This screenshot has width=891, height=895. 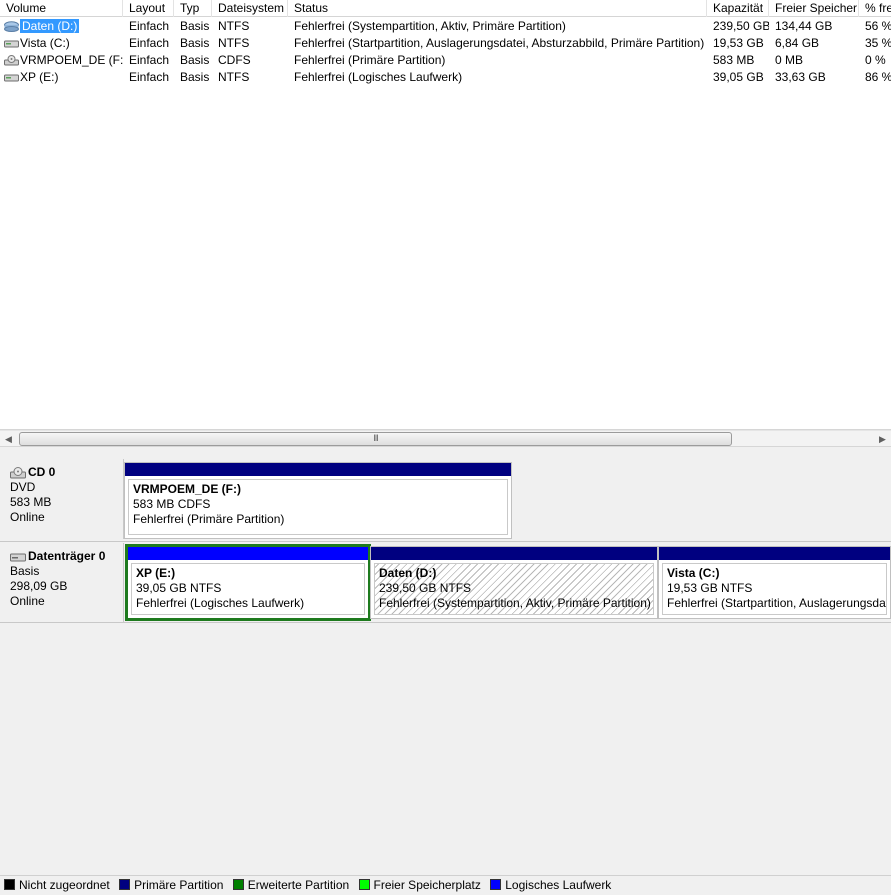 I want to click on column-header-free-space: Freier Speicher, so click(x=814, y=8).